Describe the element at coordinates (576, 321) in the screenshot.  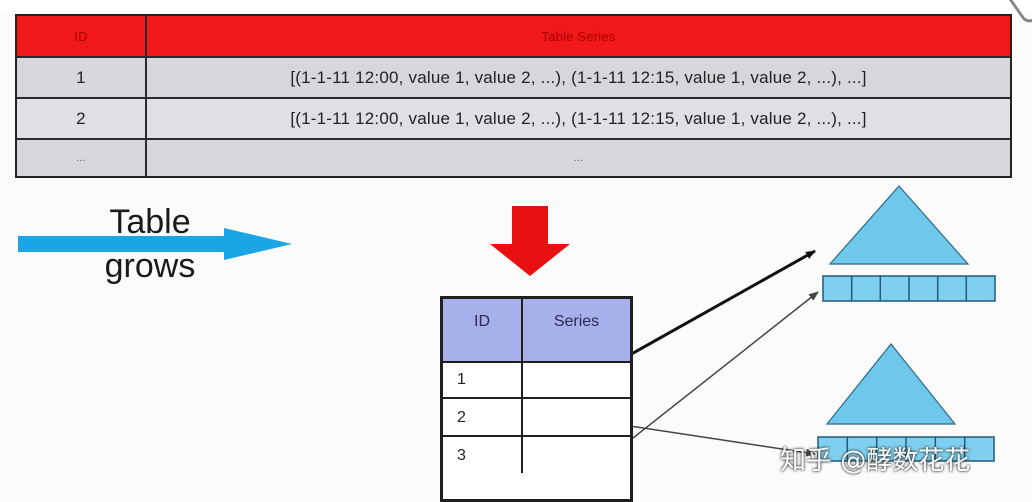
I see `small-header-series: Series` at that location.